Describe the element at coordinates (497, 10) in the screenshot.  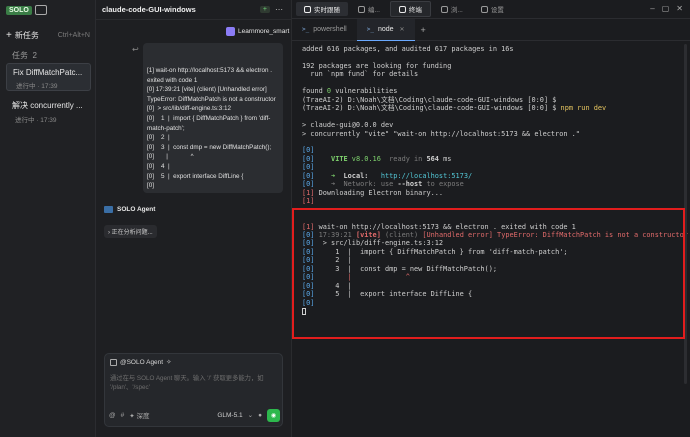
I see `tab-label: 设置` at that location.